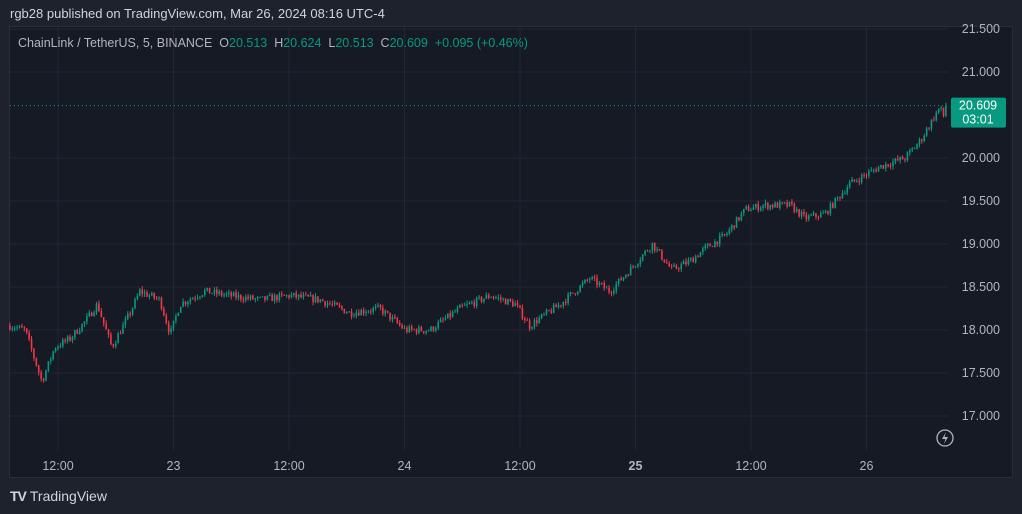  Describe the element at coordinates (519, 466) in the screenshot. I see `x-tick-label: 12:00` at that location.